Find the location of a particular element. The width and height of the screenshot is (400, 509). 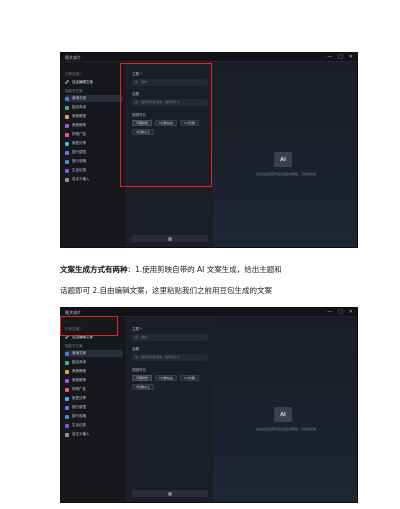

home-share-icon is located at coordinates (67, 143).